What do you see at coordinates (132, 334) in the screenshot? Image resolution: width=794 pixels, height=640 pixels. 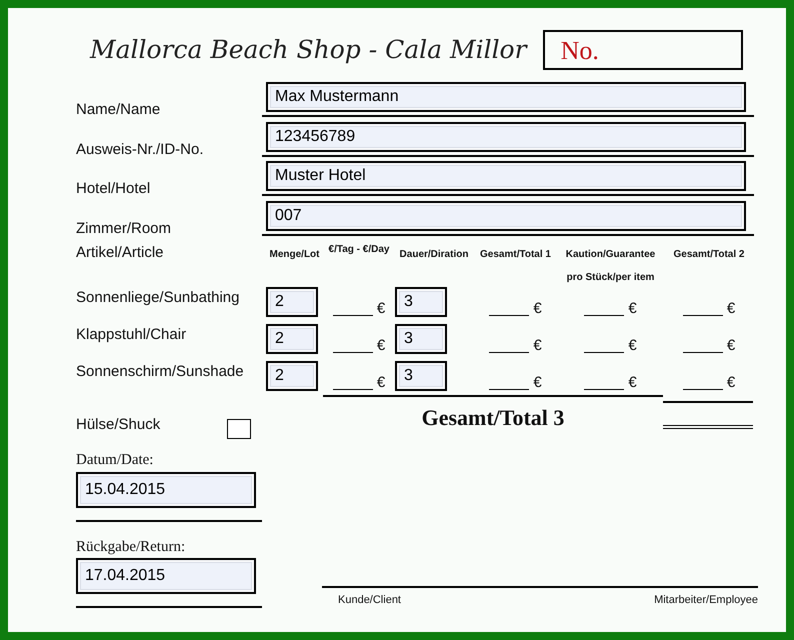 I see `article-label: Klappstuhl/Chair` at bounding box center [132, 334].